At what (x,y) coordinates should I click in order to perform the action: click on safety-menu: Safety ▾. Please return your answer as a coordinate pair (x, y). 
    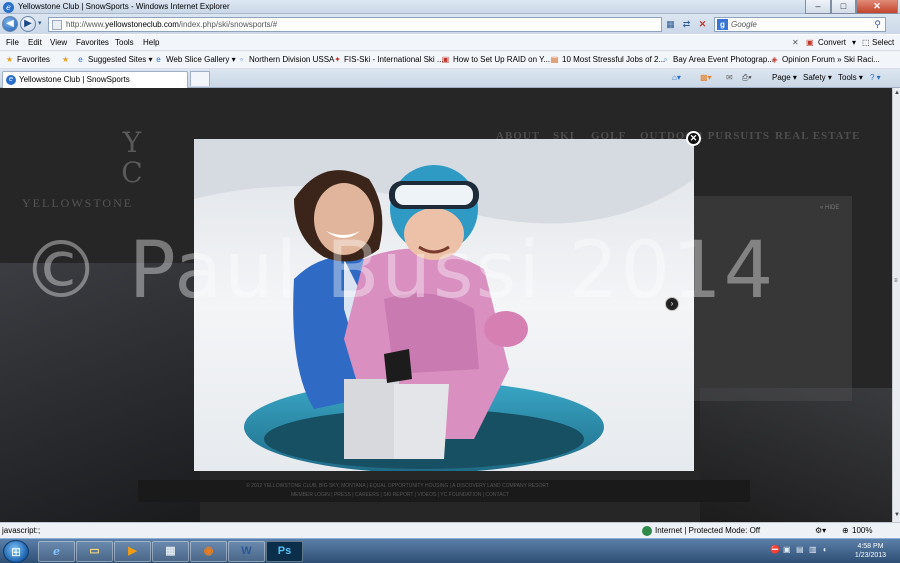
    Looking at the image, I should click on (817, 77).